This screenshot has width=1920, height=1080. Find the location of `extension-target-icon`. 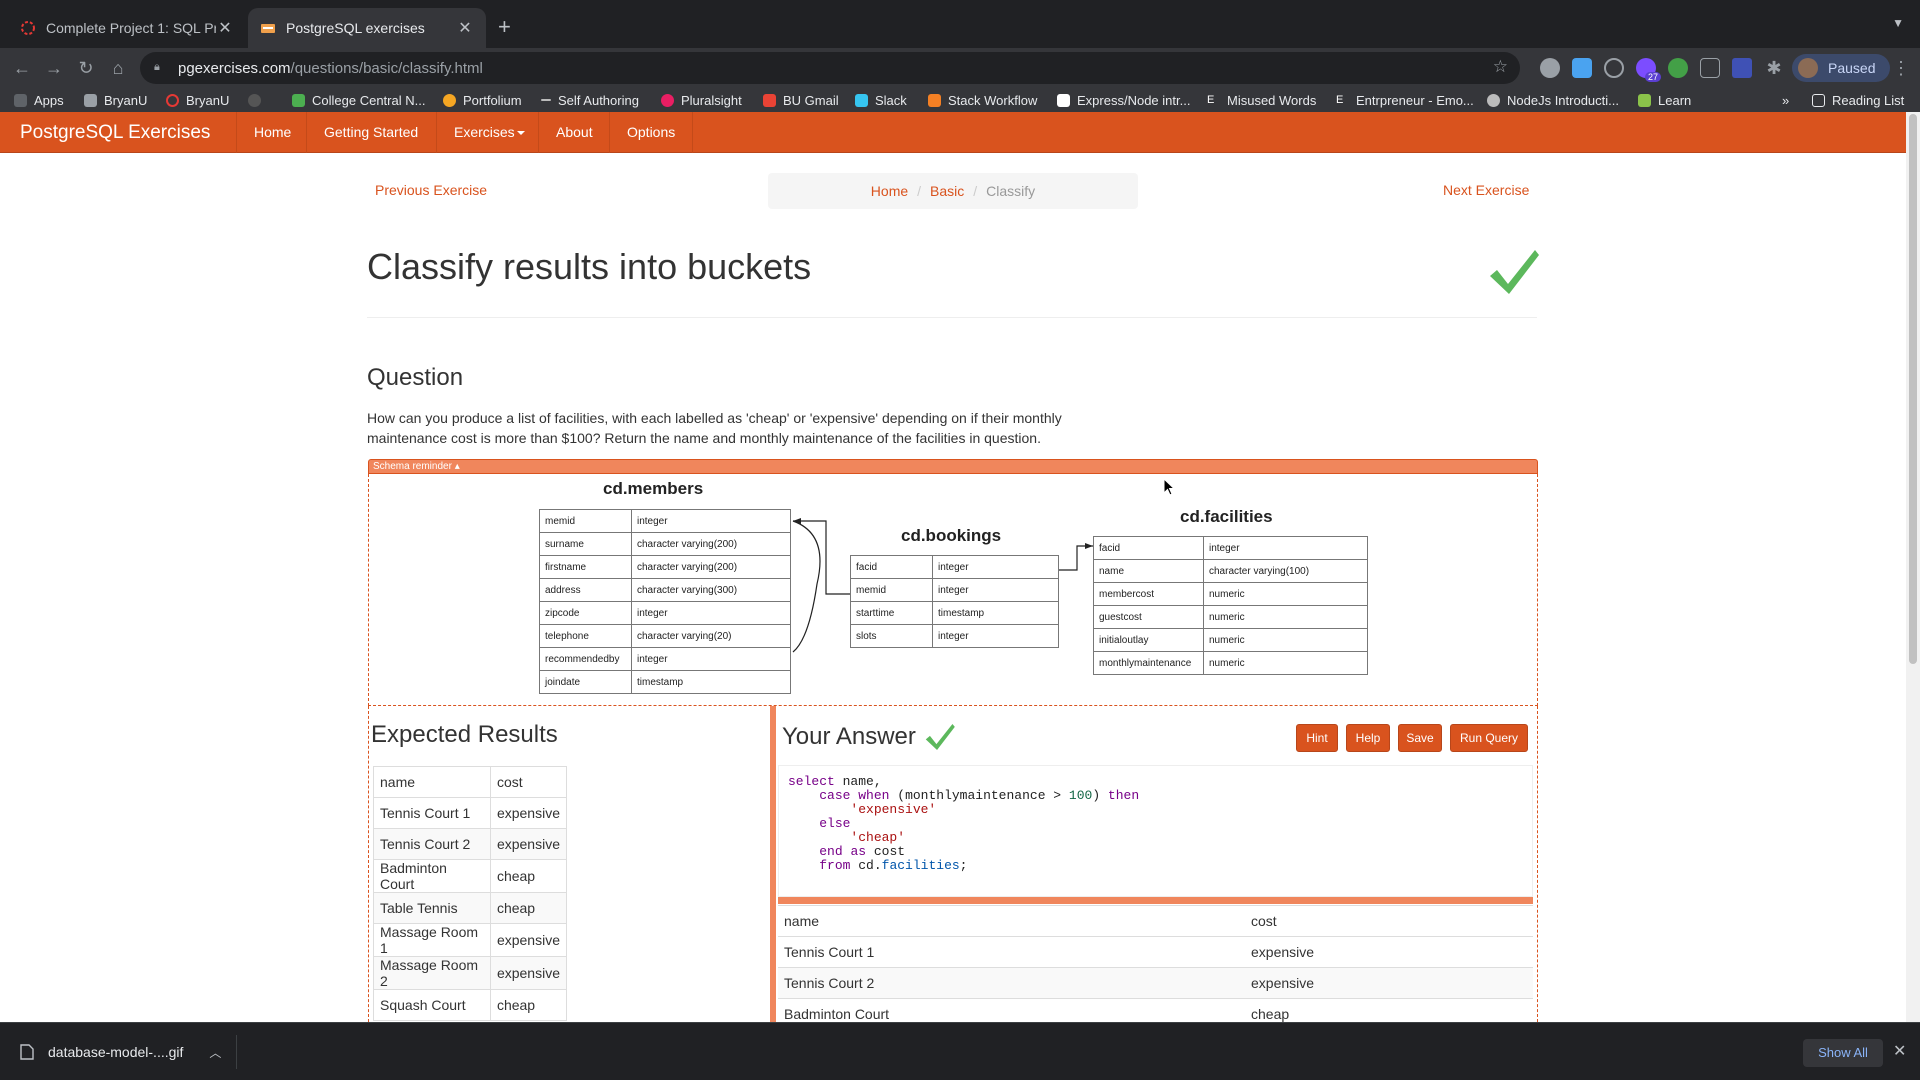

extension-target-icon is located at coordinates (1614, 68).